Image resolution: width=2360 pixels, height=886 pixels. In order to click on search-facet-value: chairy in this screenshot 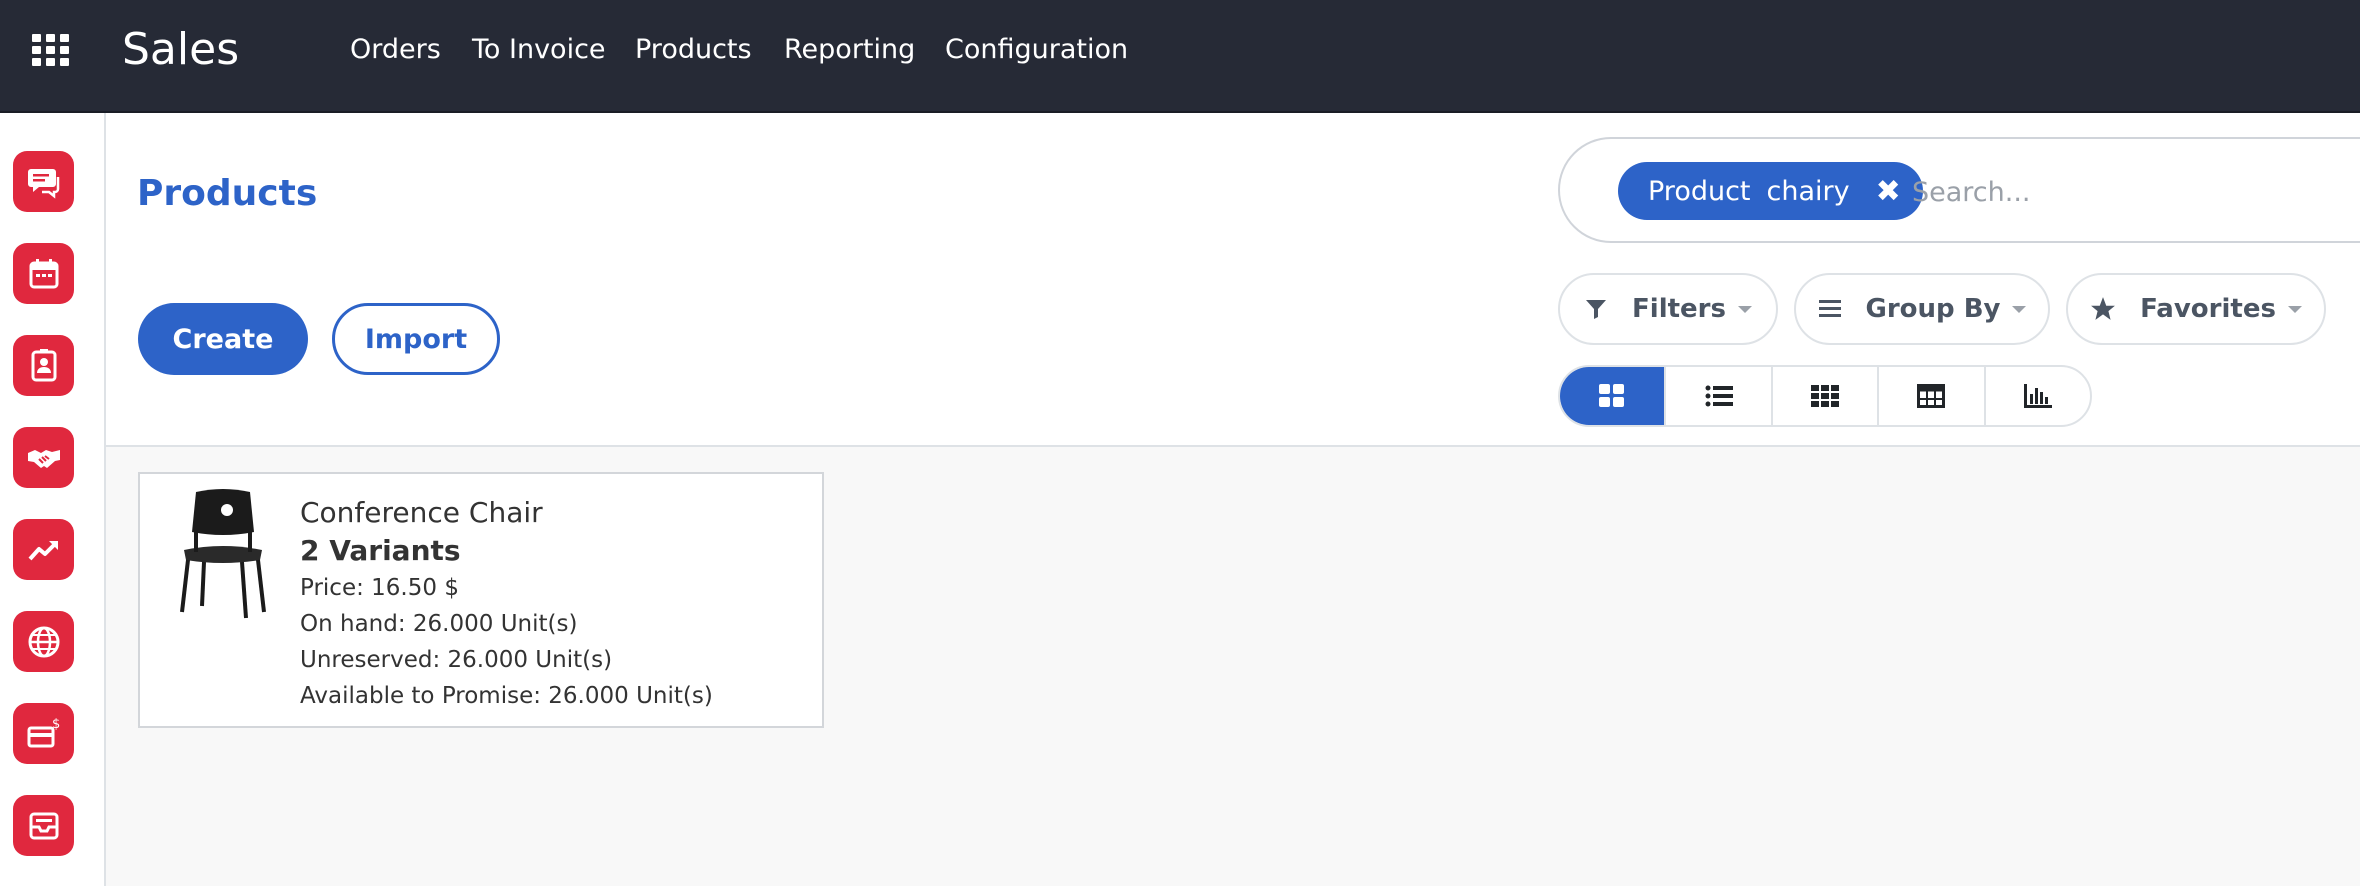, I will do `click(1808, 191)`.